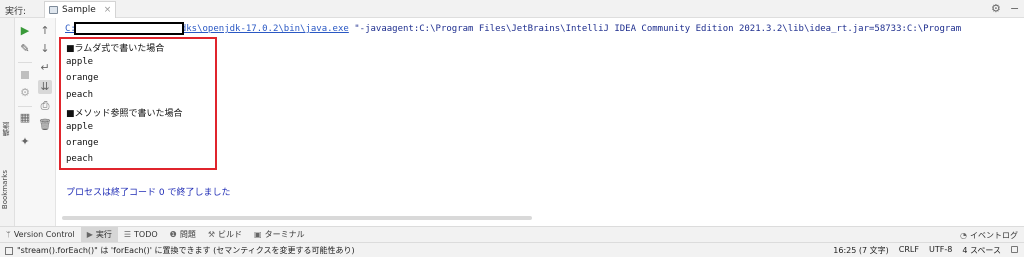 The image size is (1024, 257). What do you see at coordinates (211, 234) in the screenshot?
I see `hammer-icon: ⚒` at bounding box center [211, 234].